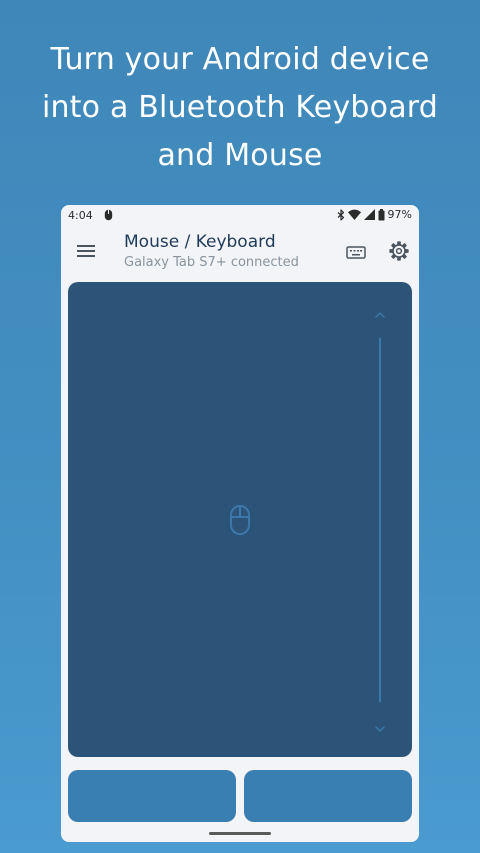 The height and width of the screenshot is (853, 480). Describe the element at coordinates (211, 262) in the screenshot. I see `connection-status: Galaxy Tab S7+ connected` at that location.